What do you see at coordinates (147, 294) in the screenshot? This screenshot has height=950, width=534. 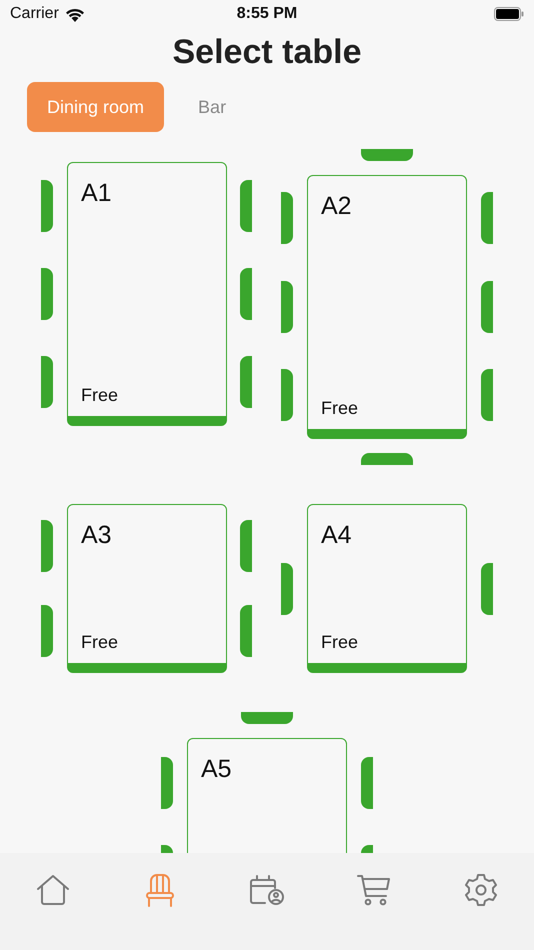 I see `table-card: A1 Free` at bounding box center [147, 294].